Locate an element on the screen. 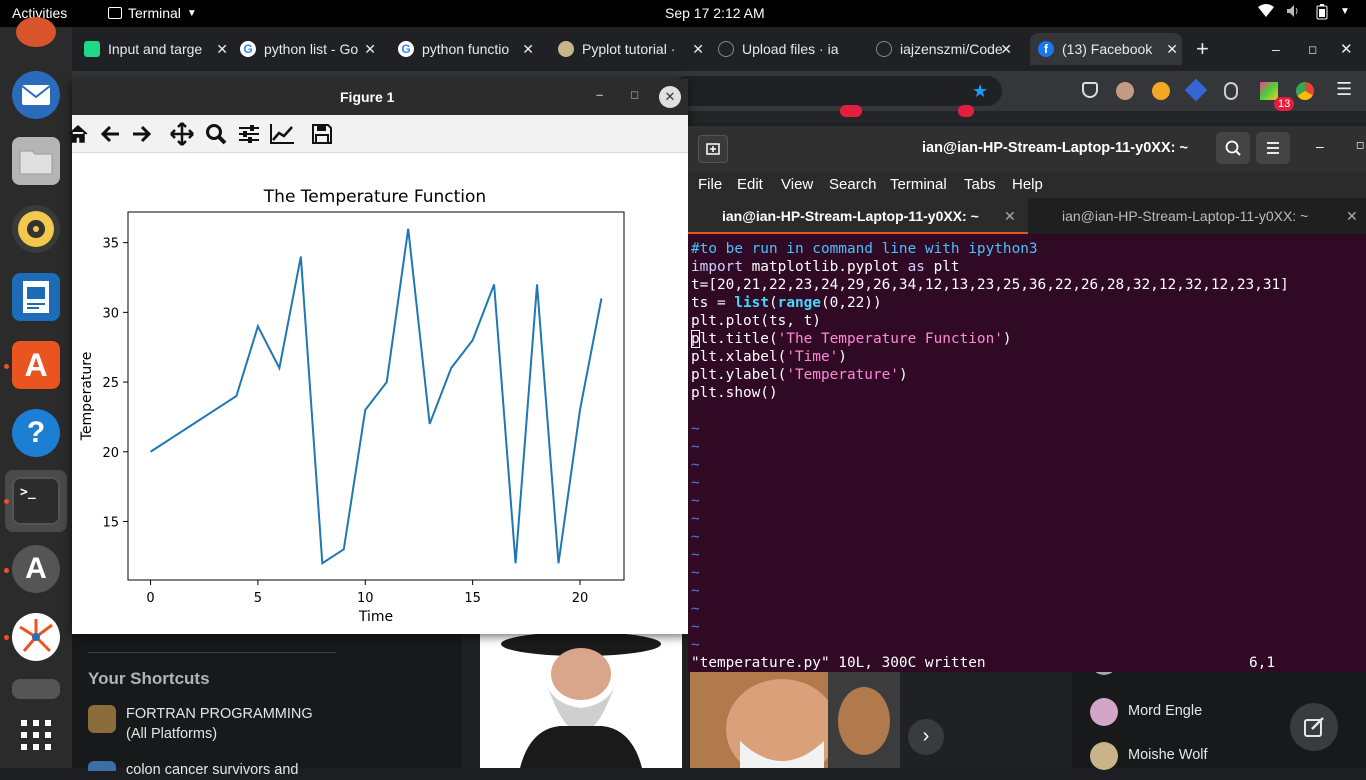 The height and width of the screenshot is (780, 1366). zoom-icon is located at coordinates (216, 134).